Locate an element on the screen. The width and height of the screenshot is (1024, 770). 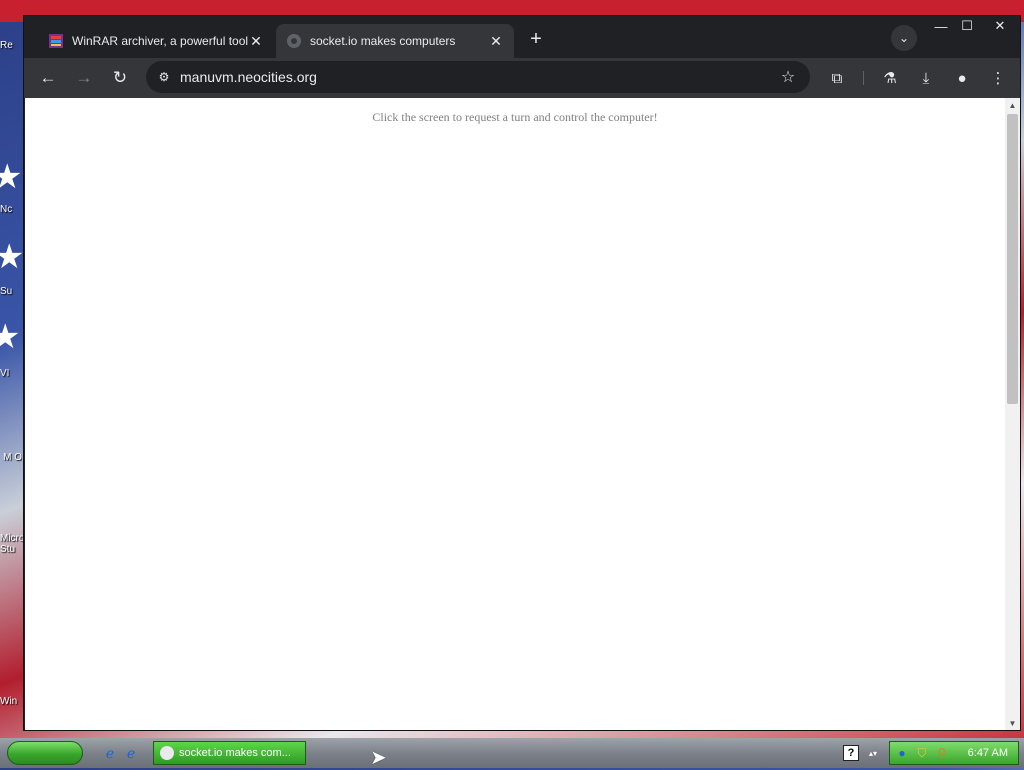
tab-search-button: ⌄ is located at coordinates (904, 38).